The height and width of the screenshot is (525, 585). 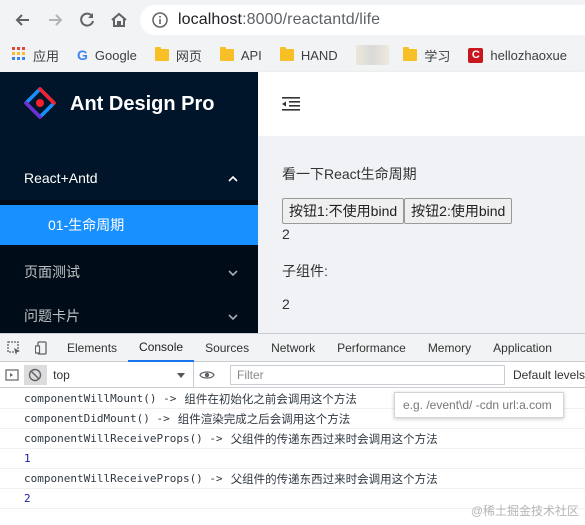 I want to click on back-arrow-icon, so click(x=23, y=20).